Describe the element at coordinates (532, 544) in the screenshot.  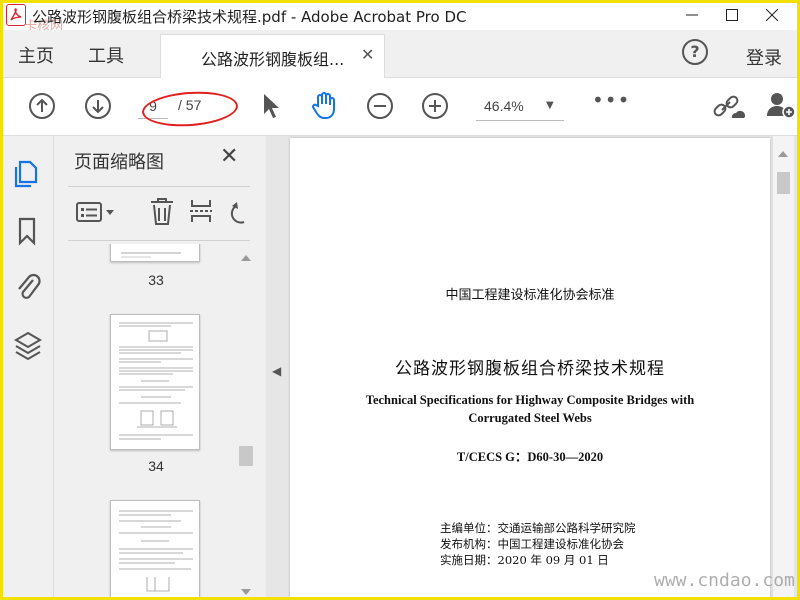
I see `publisher: 发布机构：中国工程建设标准化协会` at that location.